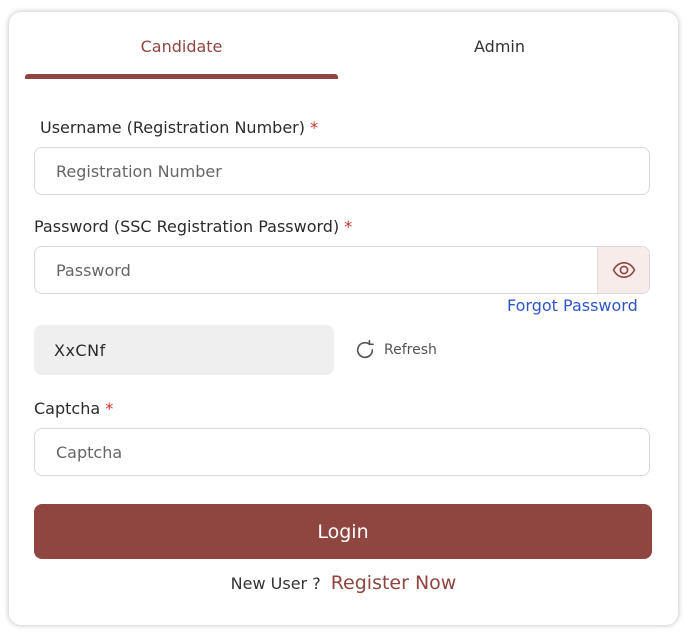  What do you see at coordinates (139, 171) in the screenshot?
I see `username-placeholder: Registration Number` at bounding box center [139, 171].